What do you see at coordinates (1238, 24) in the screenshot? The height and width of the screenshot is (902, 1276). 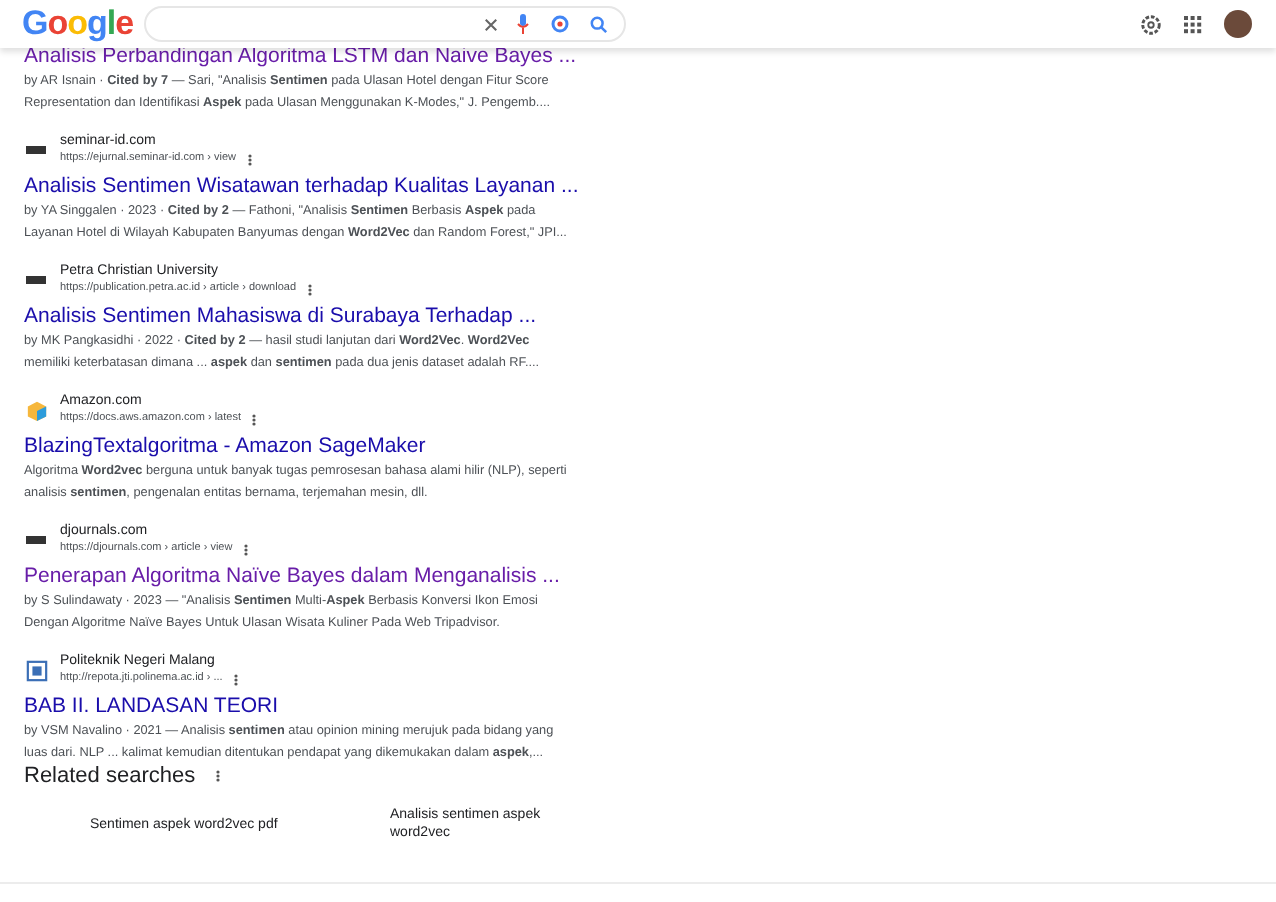 I see `avatar` at bounding box center [1238, 24].